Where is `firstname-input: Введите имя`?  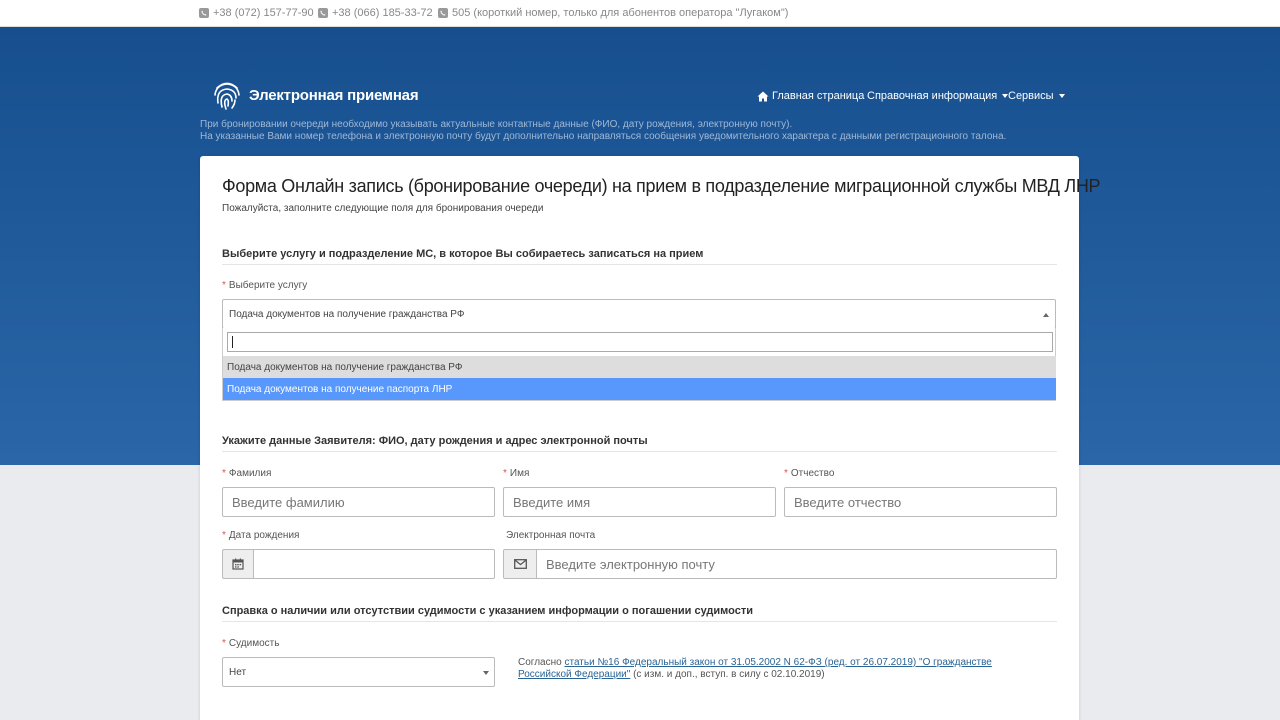
firstname-input: Введите имя is located at coordinates (639, 502).